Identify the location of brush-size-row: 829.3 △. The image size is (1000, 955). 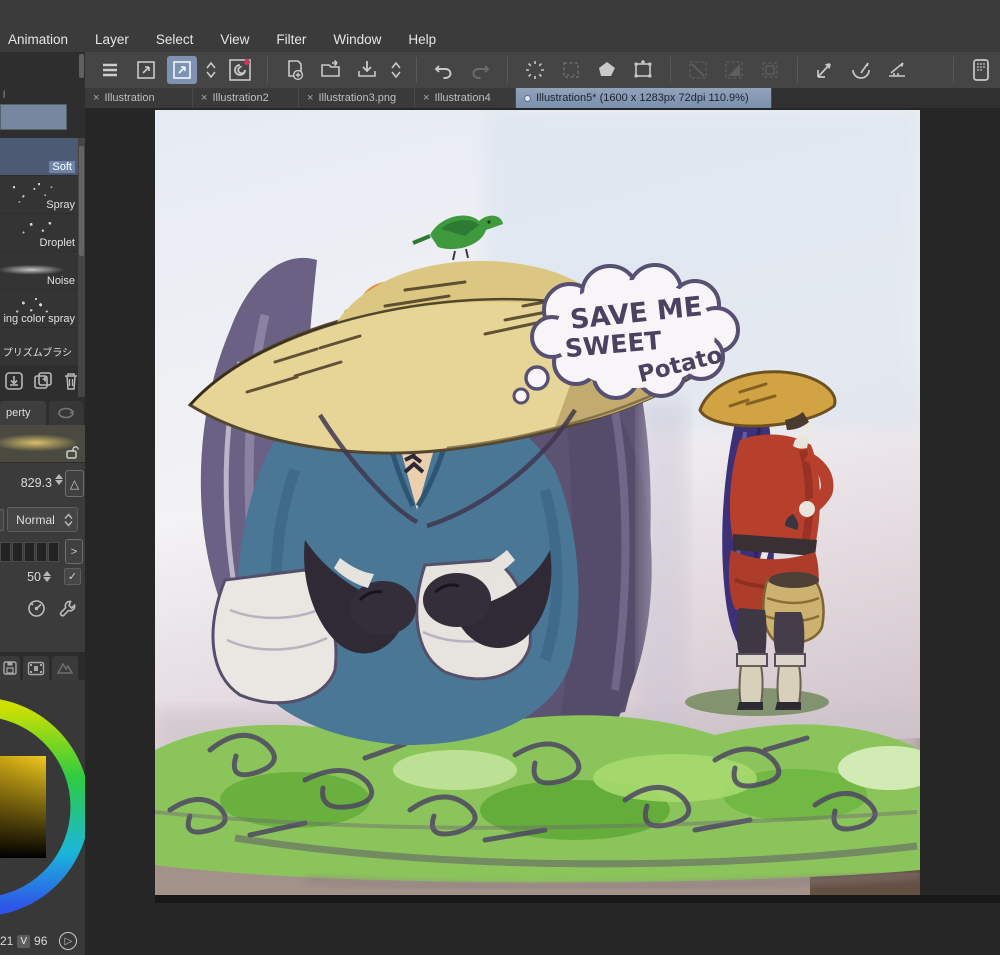
(42, 484).